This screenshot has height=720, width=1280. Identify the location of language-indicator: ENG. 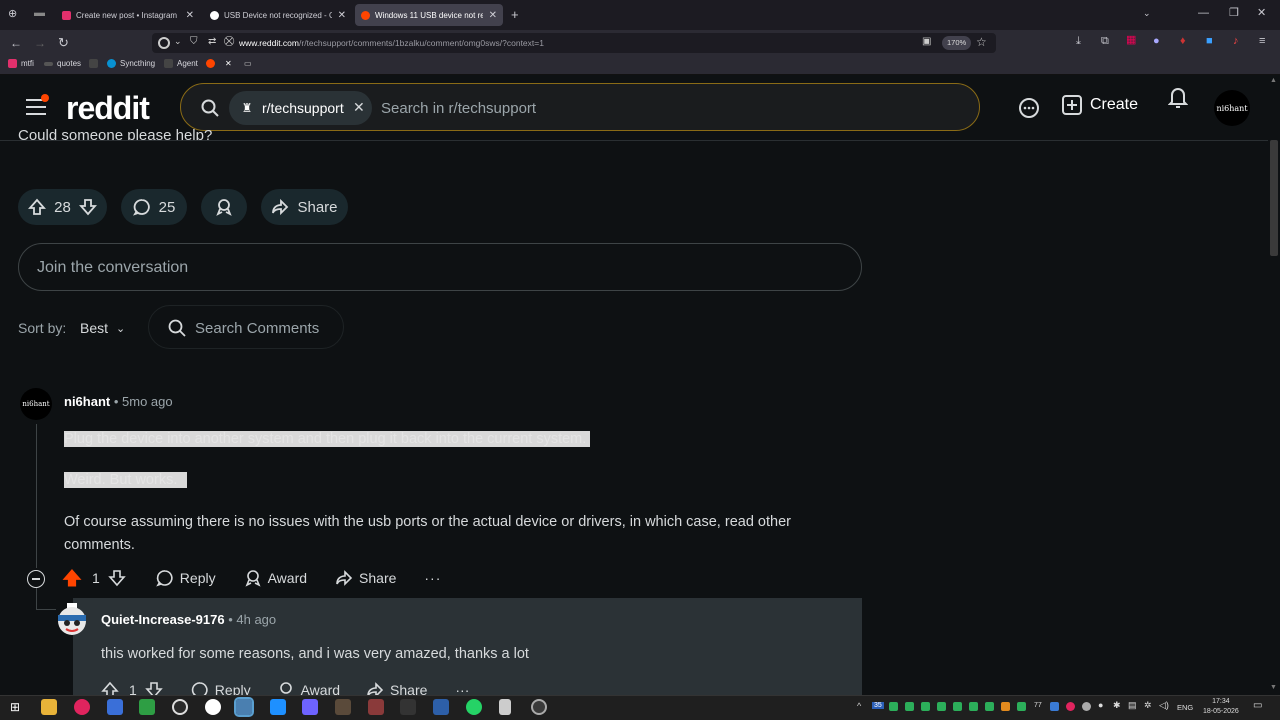
(1185, 707).